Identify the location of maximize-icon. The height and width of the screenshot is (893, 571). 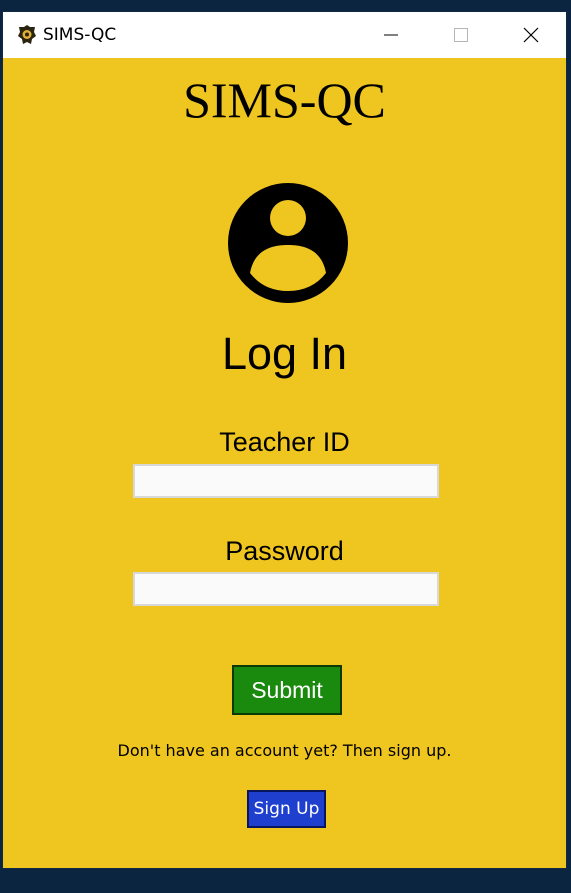
(461, 35).